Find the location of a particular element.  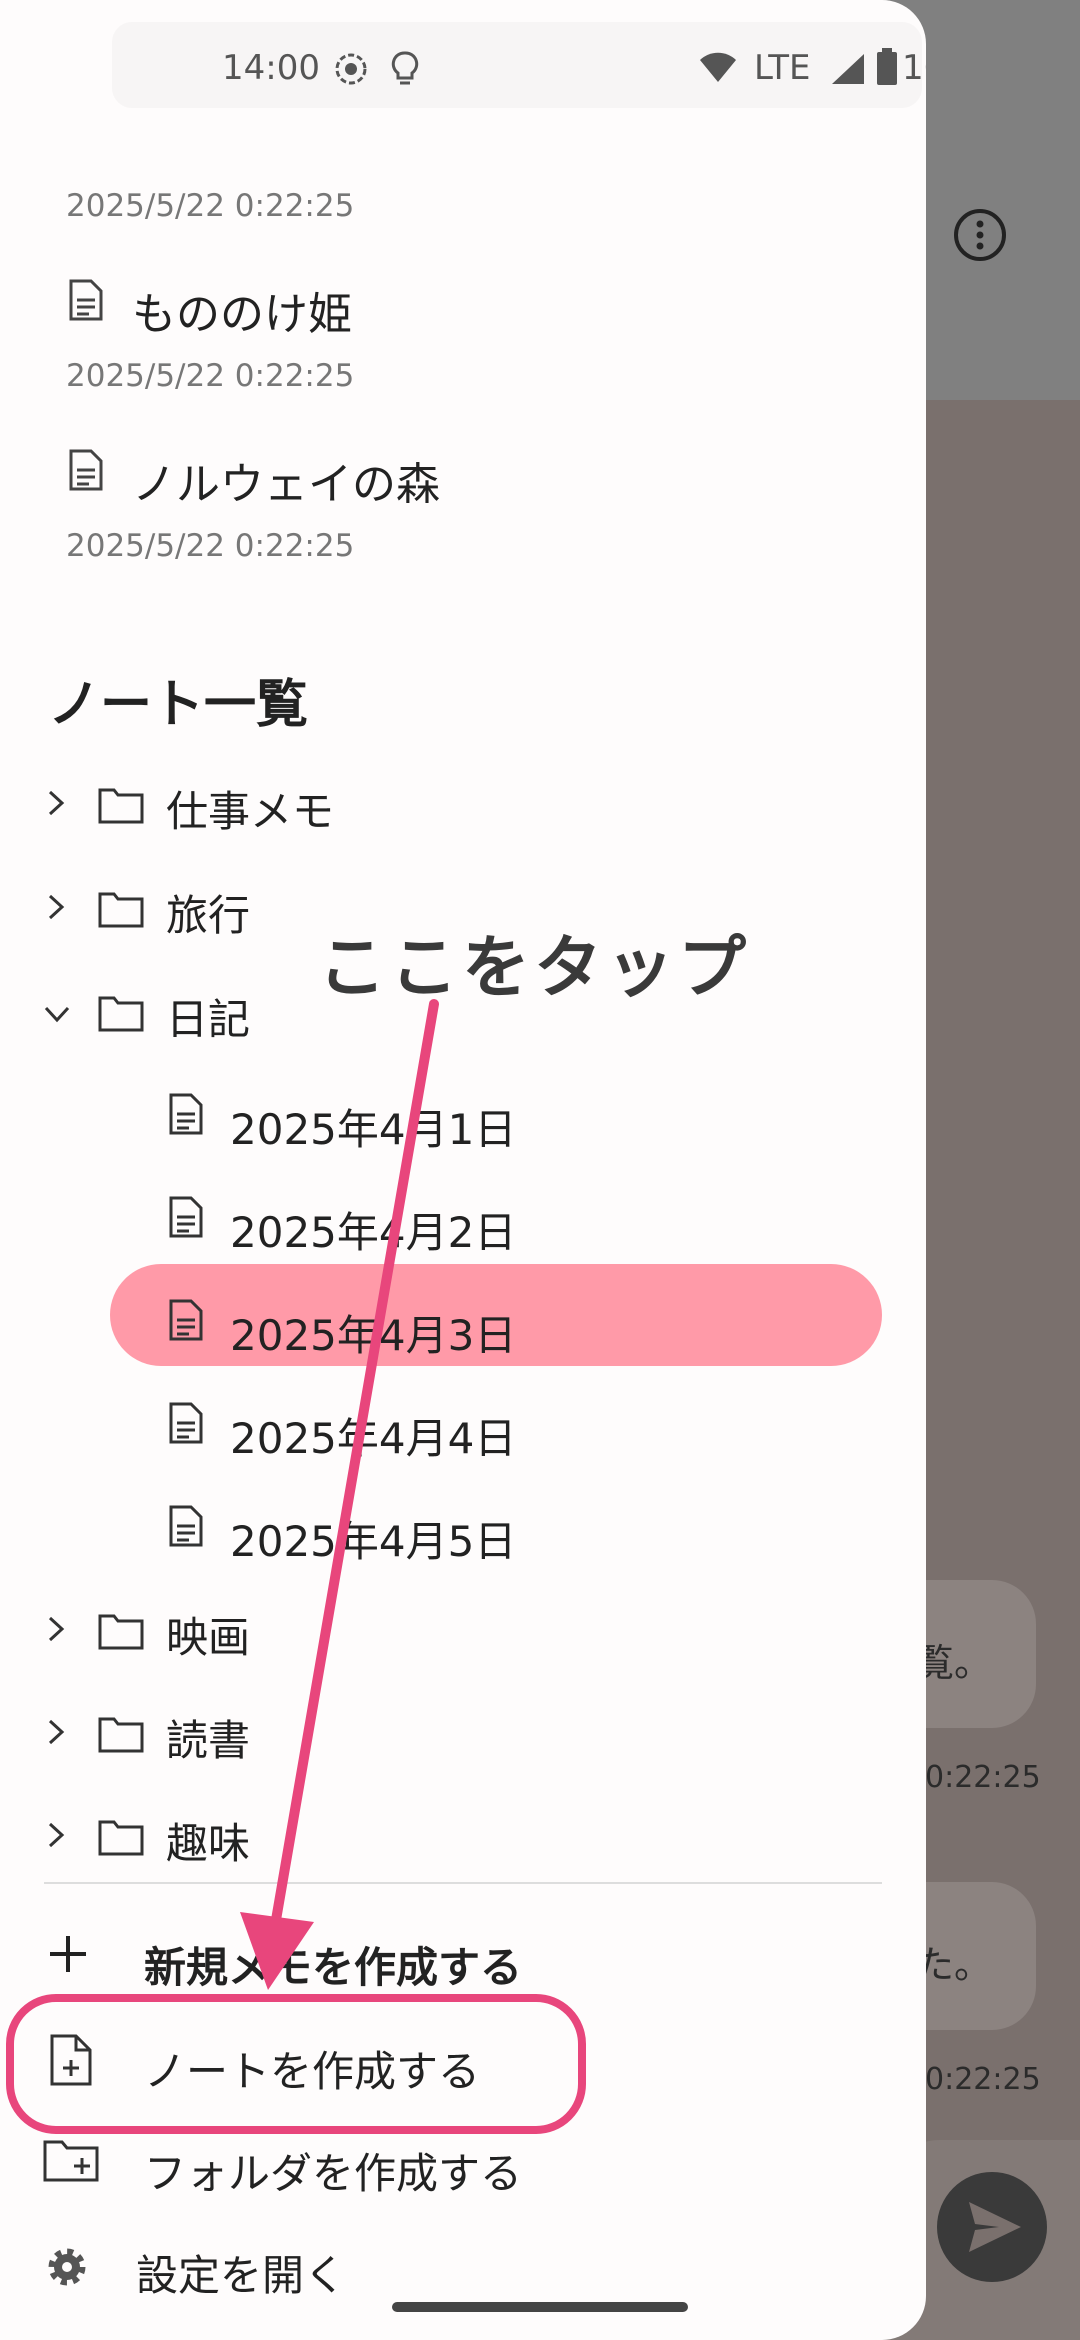

gear-icon is located at coordinates (67, 2267).